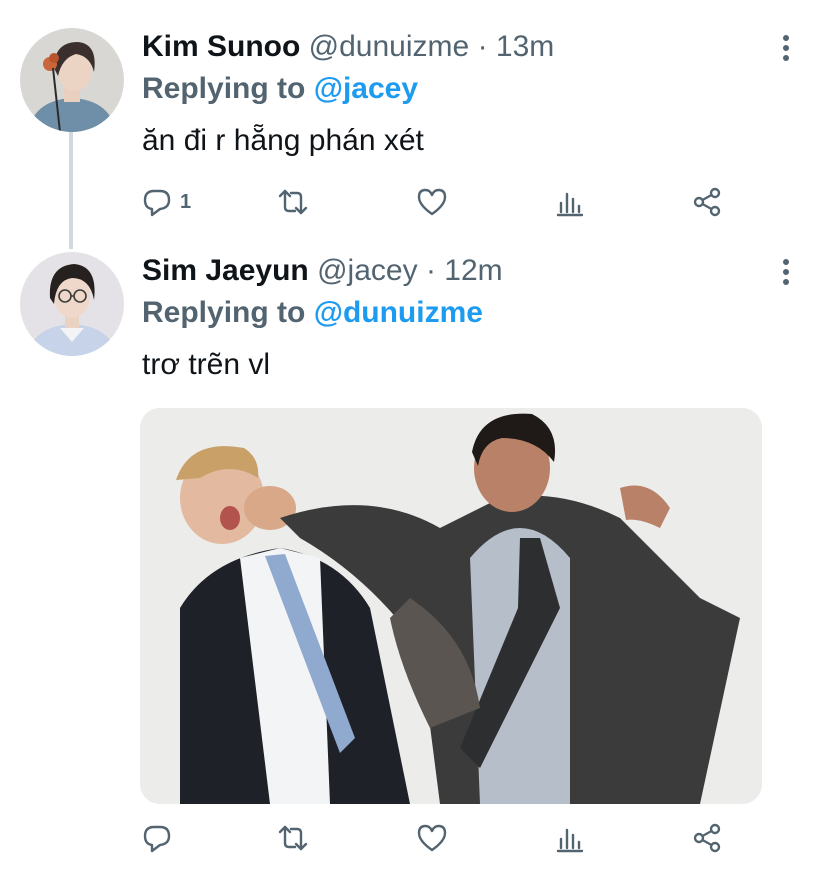  I want to click on action-bar, so click(440, 838).